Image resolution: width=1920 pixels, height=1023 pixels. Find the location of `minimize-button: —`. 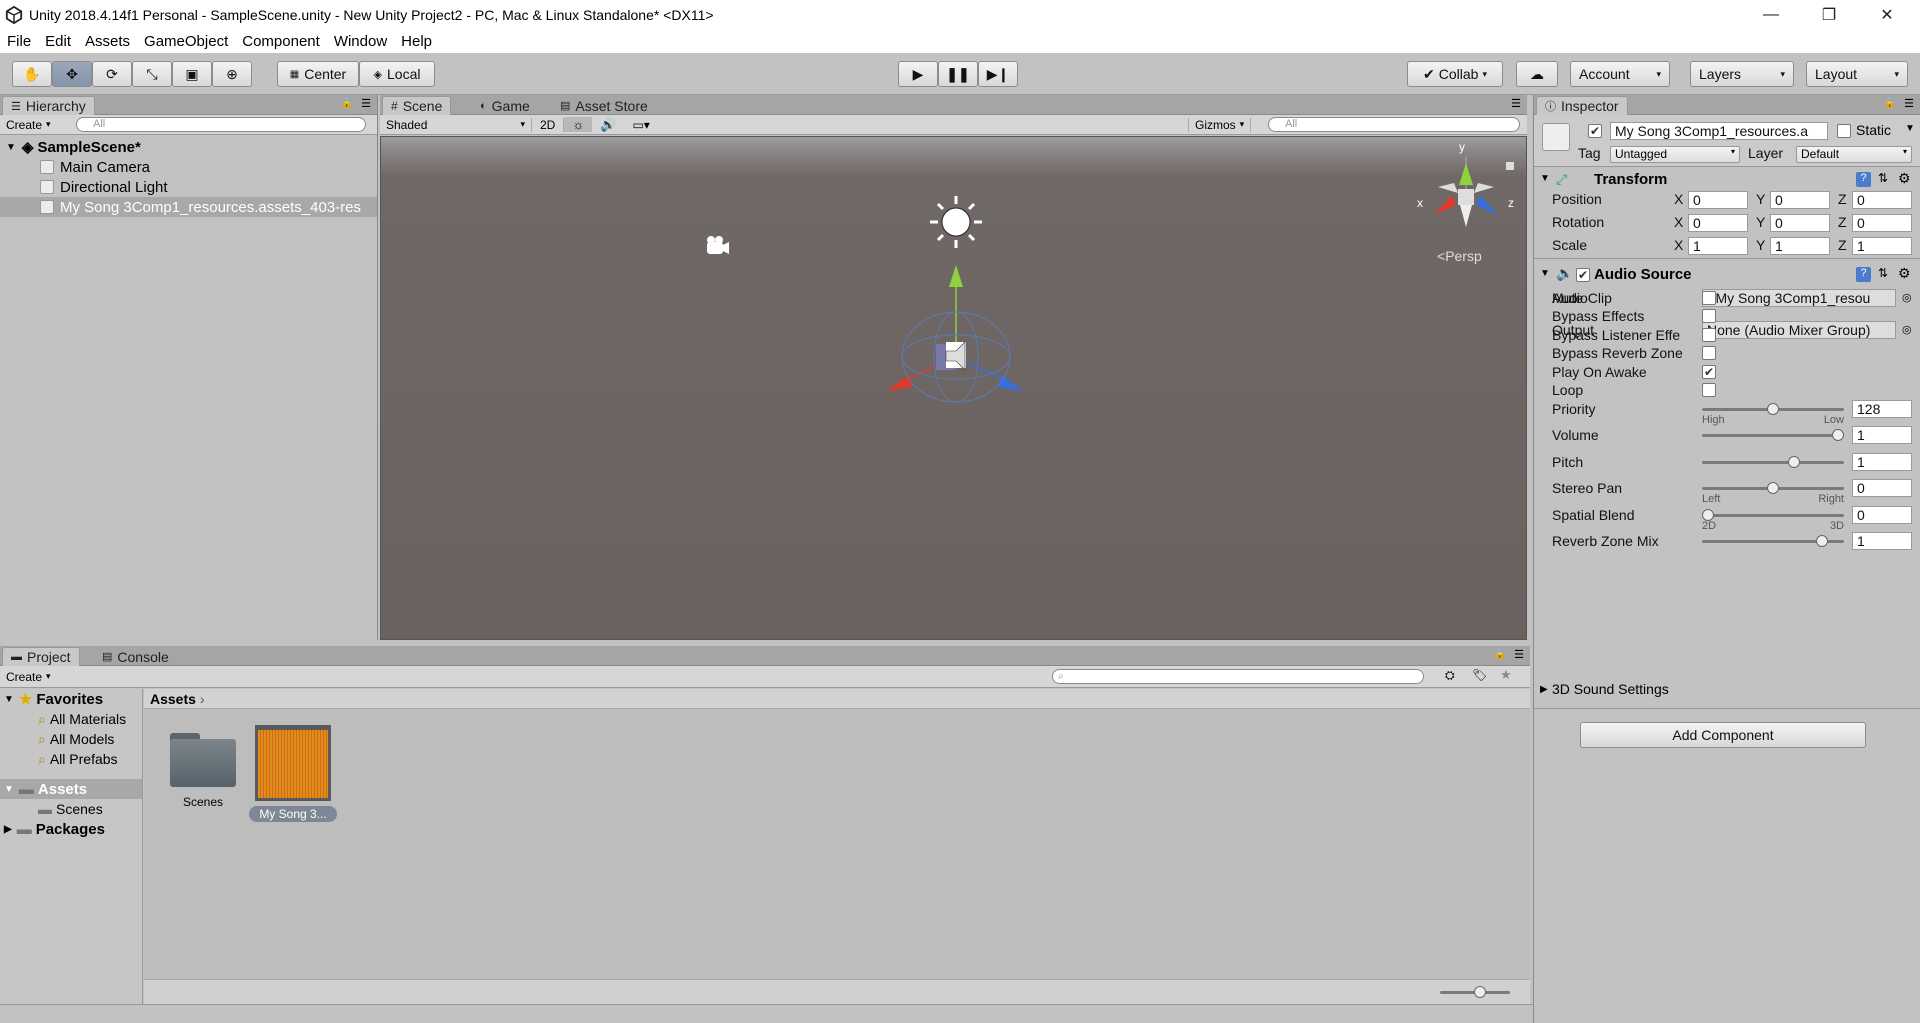

minimize-button: — is located at coordinates (1771, 14).